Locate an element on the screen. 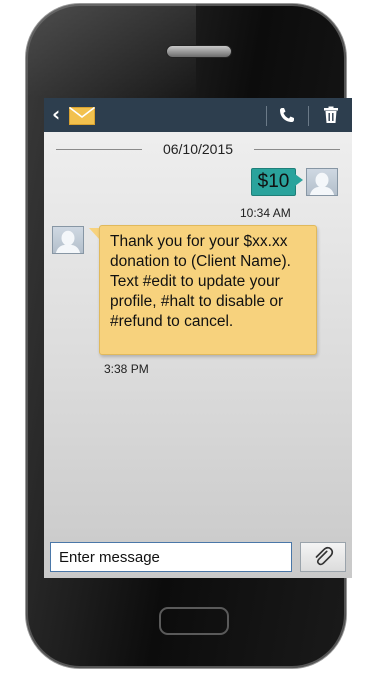  outgoing-message-time: 10:34 AM is located at coordinates (265, 213).